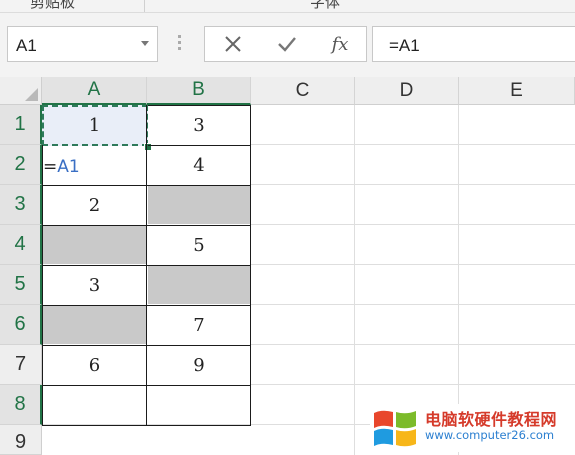  What do you see at coordinates (94, 91) in the screenshot?
I see `column-header-a: A` at bounding box center [94, 91].